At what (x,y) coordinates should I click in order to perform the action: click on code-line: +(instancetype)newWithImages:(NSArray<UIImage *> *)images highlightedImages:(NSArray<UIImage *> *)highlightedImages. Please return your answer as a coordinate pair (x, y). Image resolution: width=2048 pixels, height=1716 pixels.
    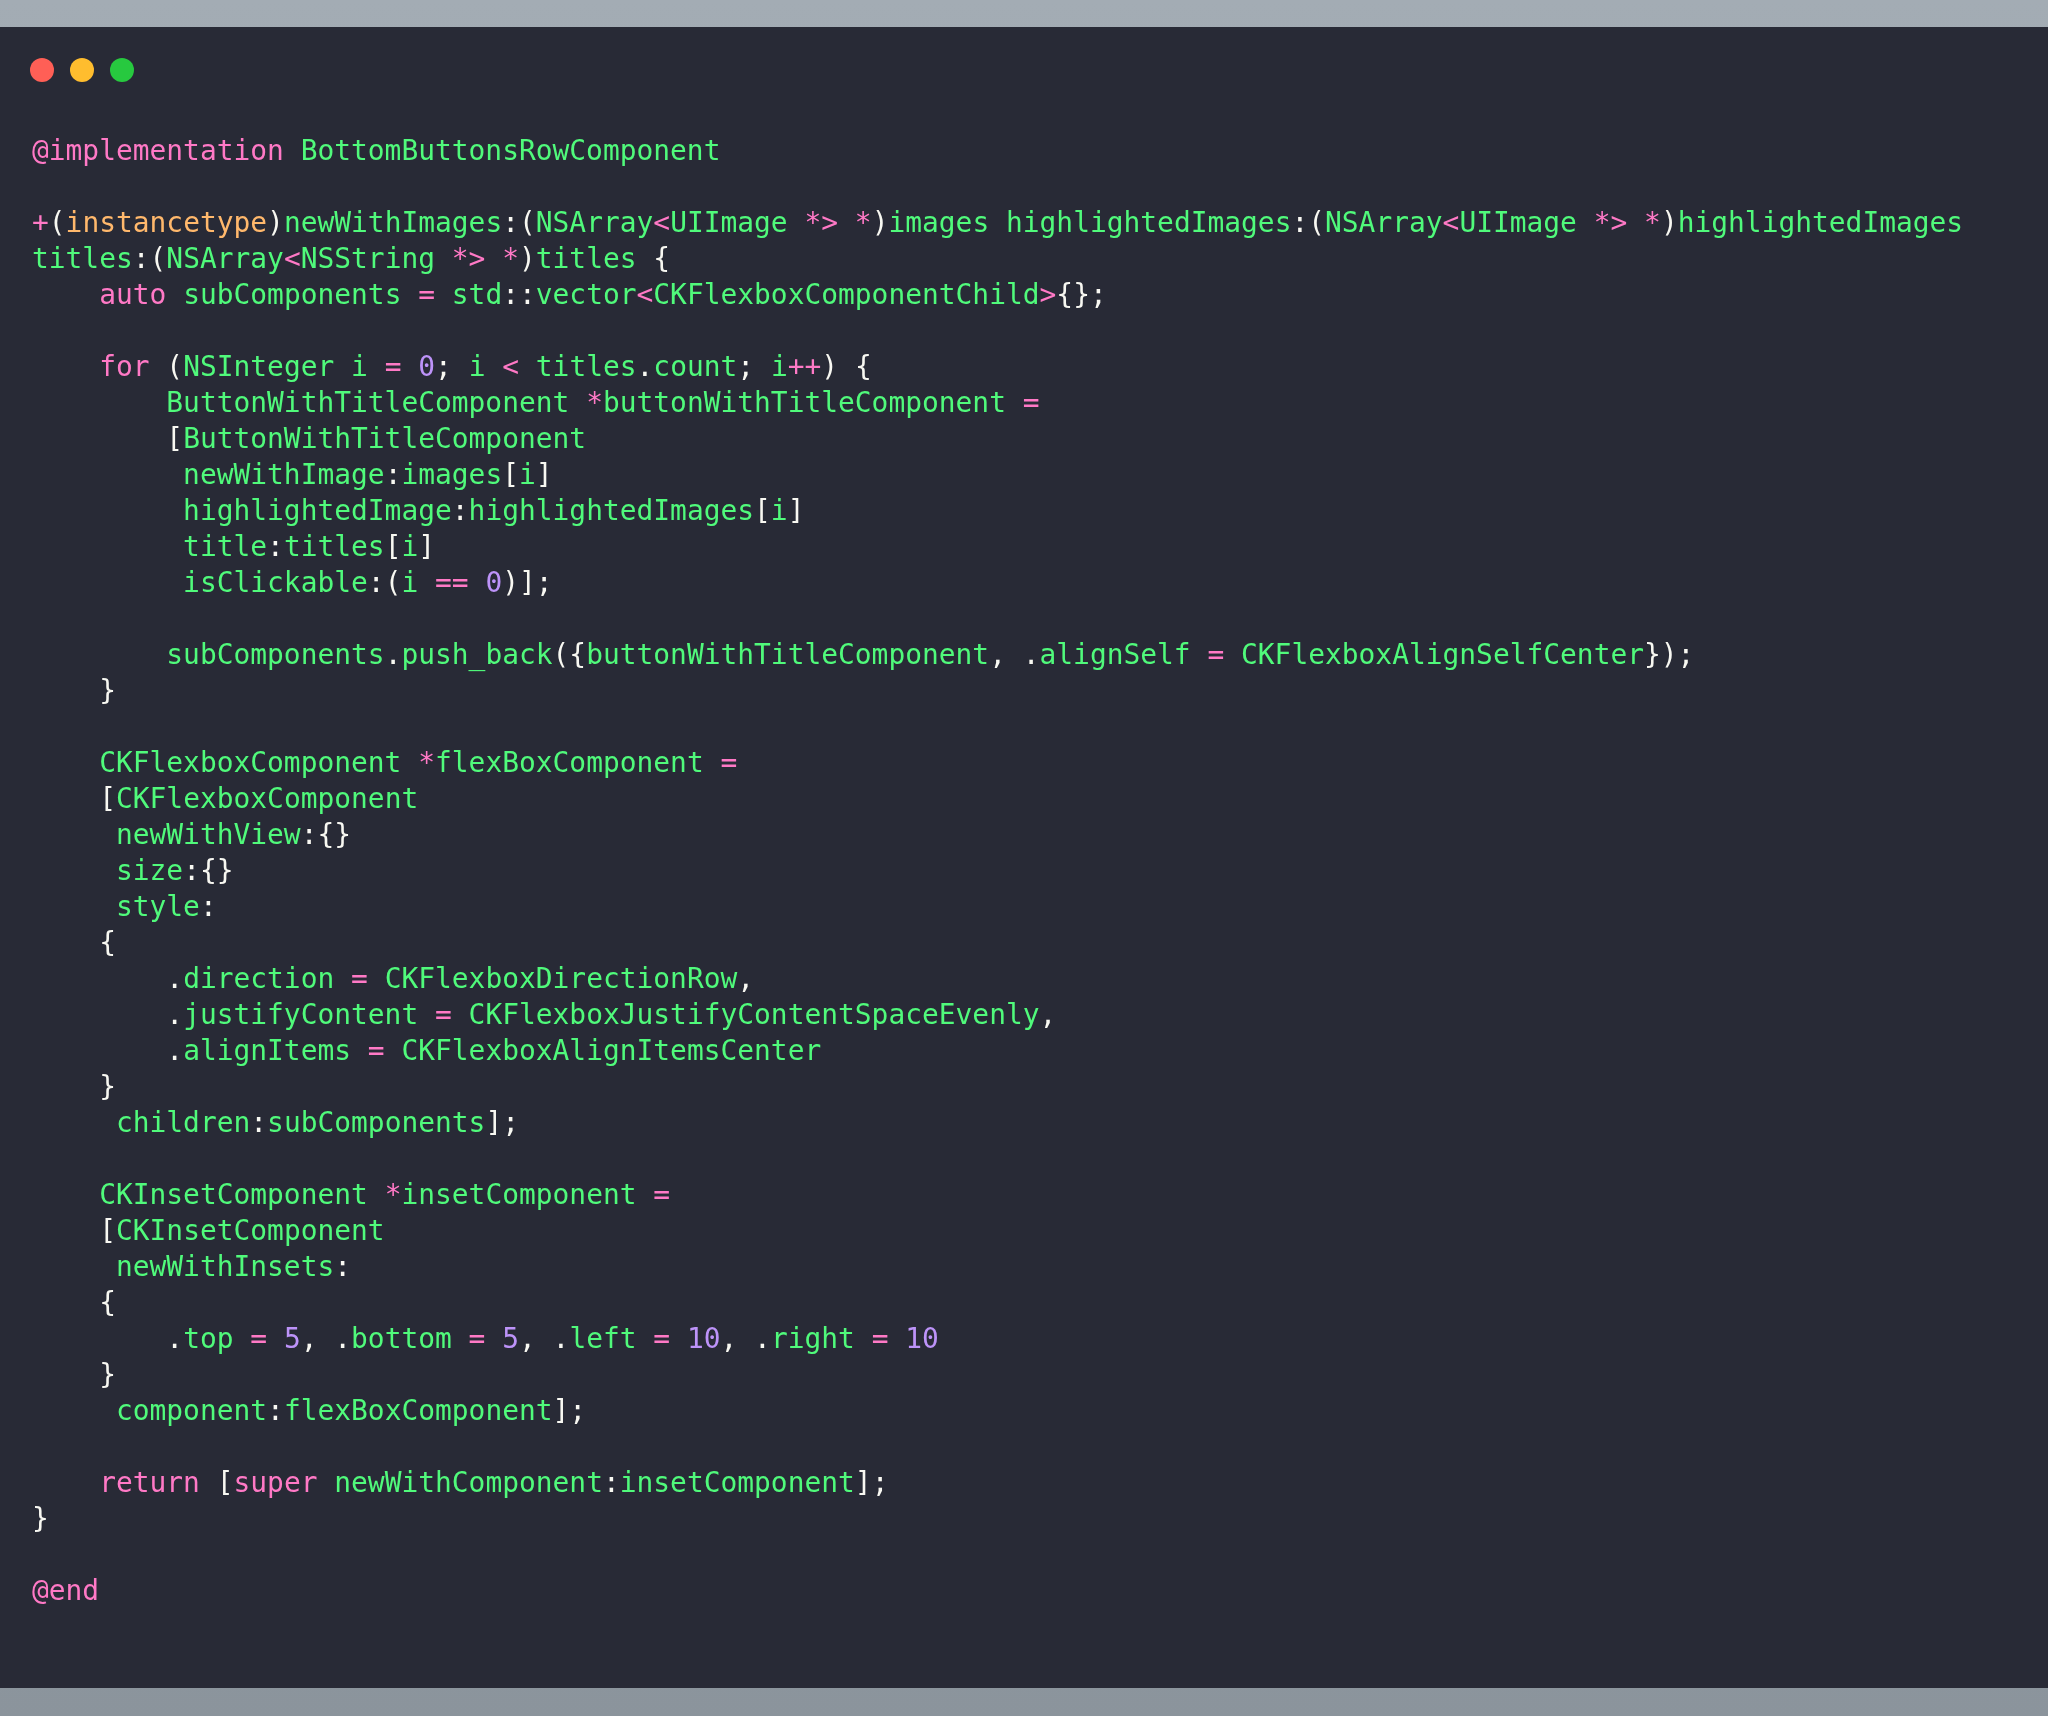
    Looking at the image, I should click on (998, 223).